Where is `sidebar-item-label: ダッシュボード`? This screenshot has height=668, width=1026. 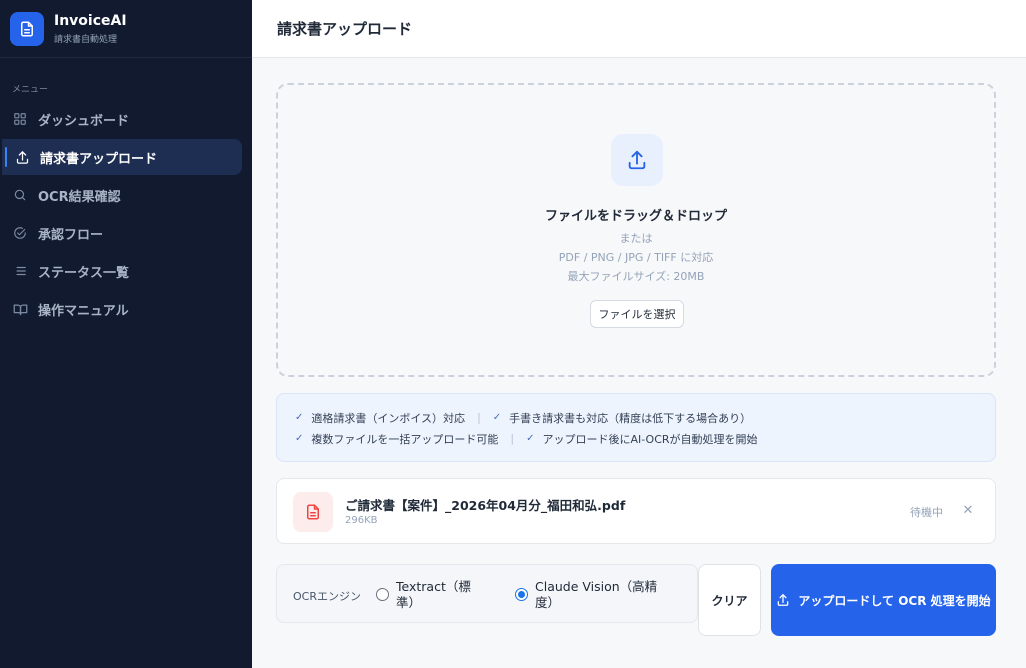
sidebar-item-label: ダッシュボード is located at coordinates (84, 121).